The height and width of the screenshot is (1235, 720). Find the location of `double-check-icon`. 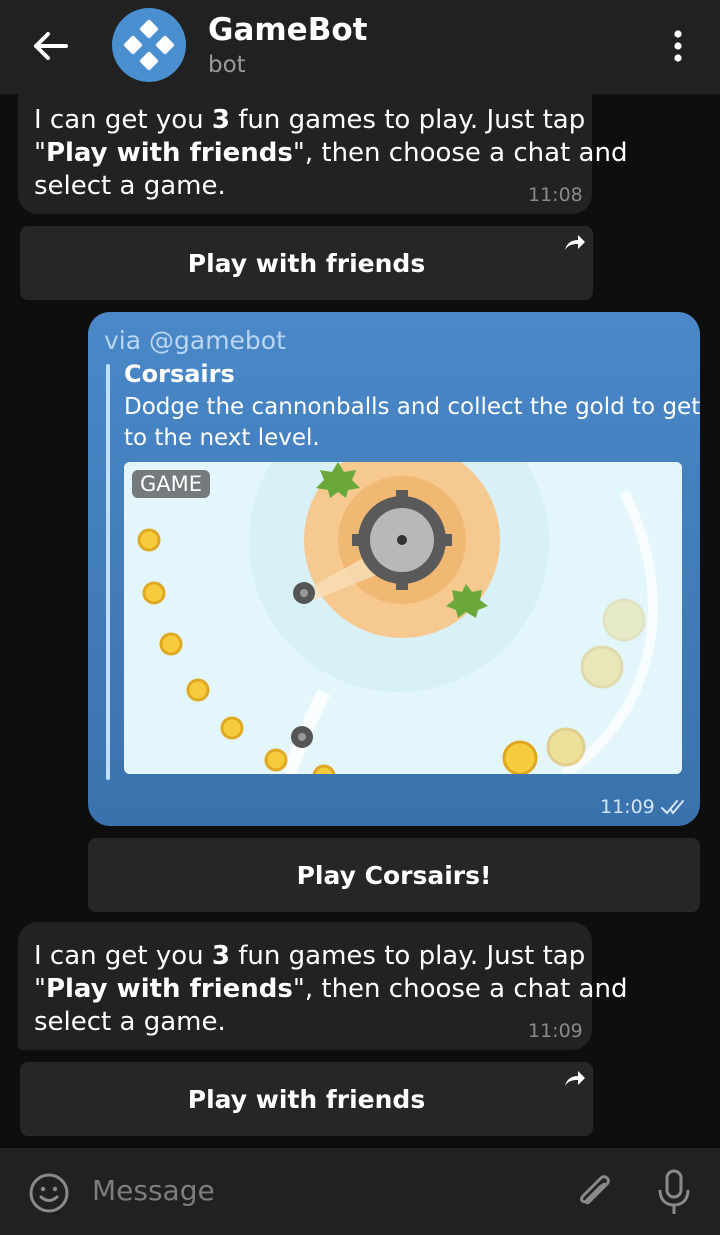

double-check-icon is located at coordinates (672, 807).